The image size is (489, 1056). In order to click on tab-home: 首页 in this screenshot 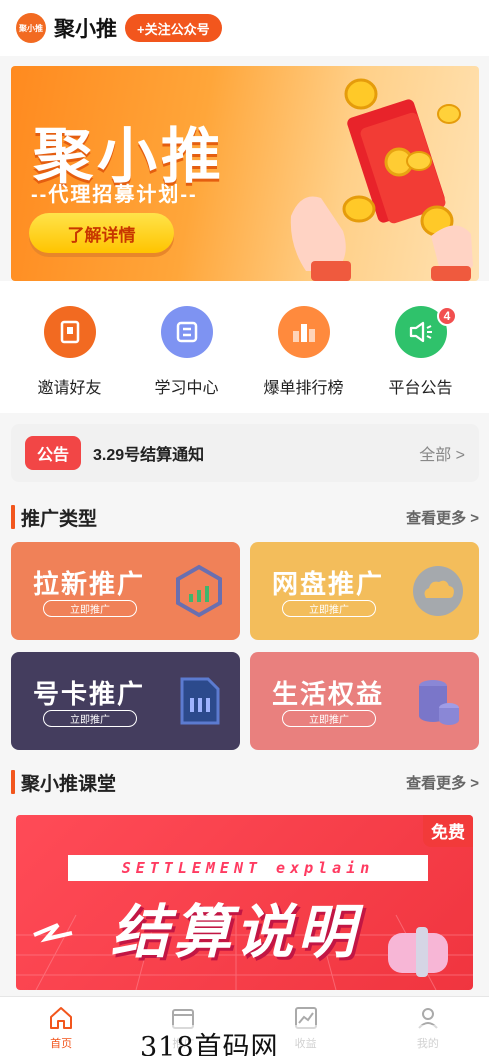, I will do `click(61, 1026)`.